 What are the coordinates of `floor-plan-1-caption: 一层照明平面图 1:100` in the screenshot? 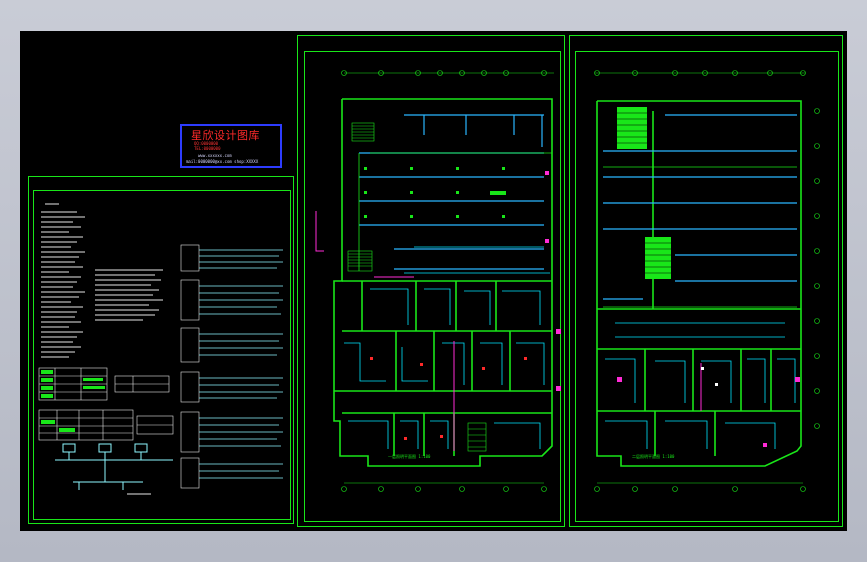 It's located at (409, 456).